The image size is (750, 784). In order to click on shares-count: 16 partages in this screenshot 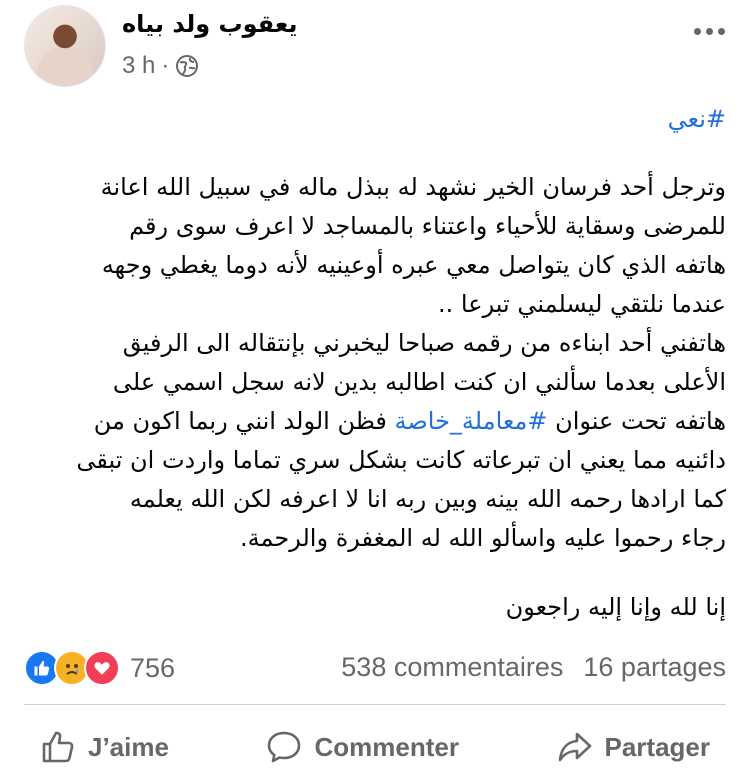, I will do `click(654, 667)`.